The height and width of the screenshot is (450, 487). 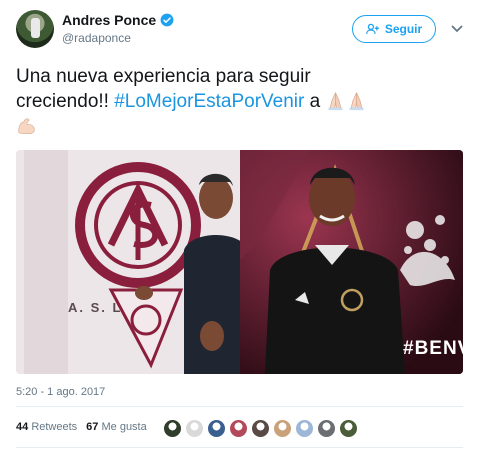 I want to click on verified-badge-icon, so click(x=167, y=20).